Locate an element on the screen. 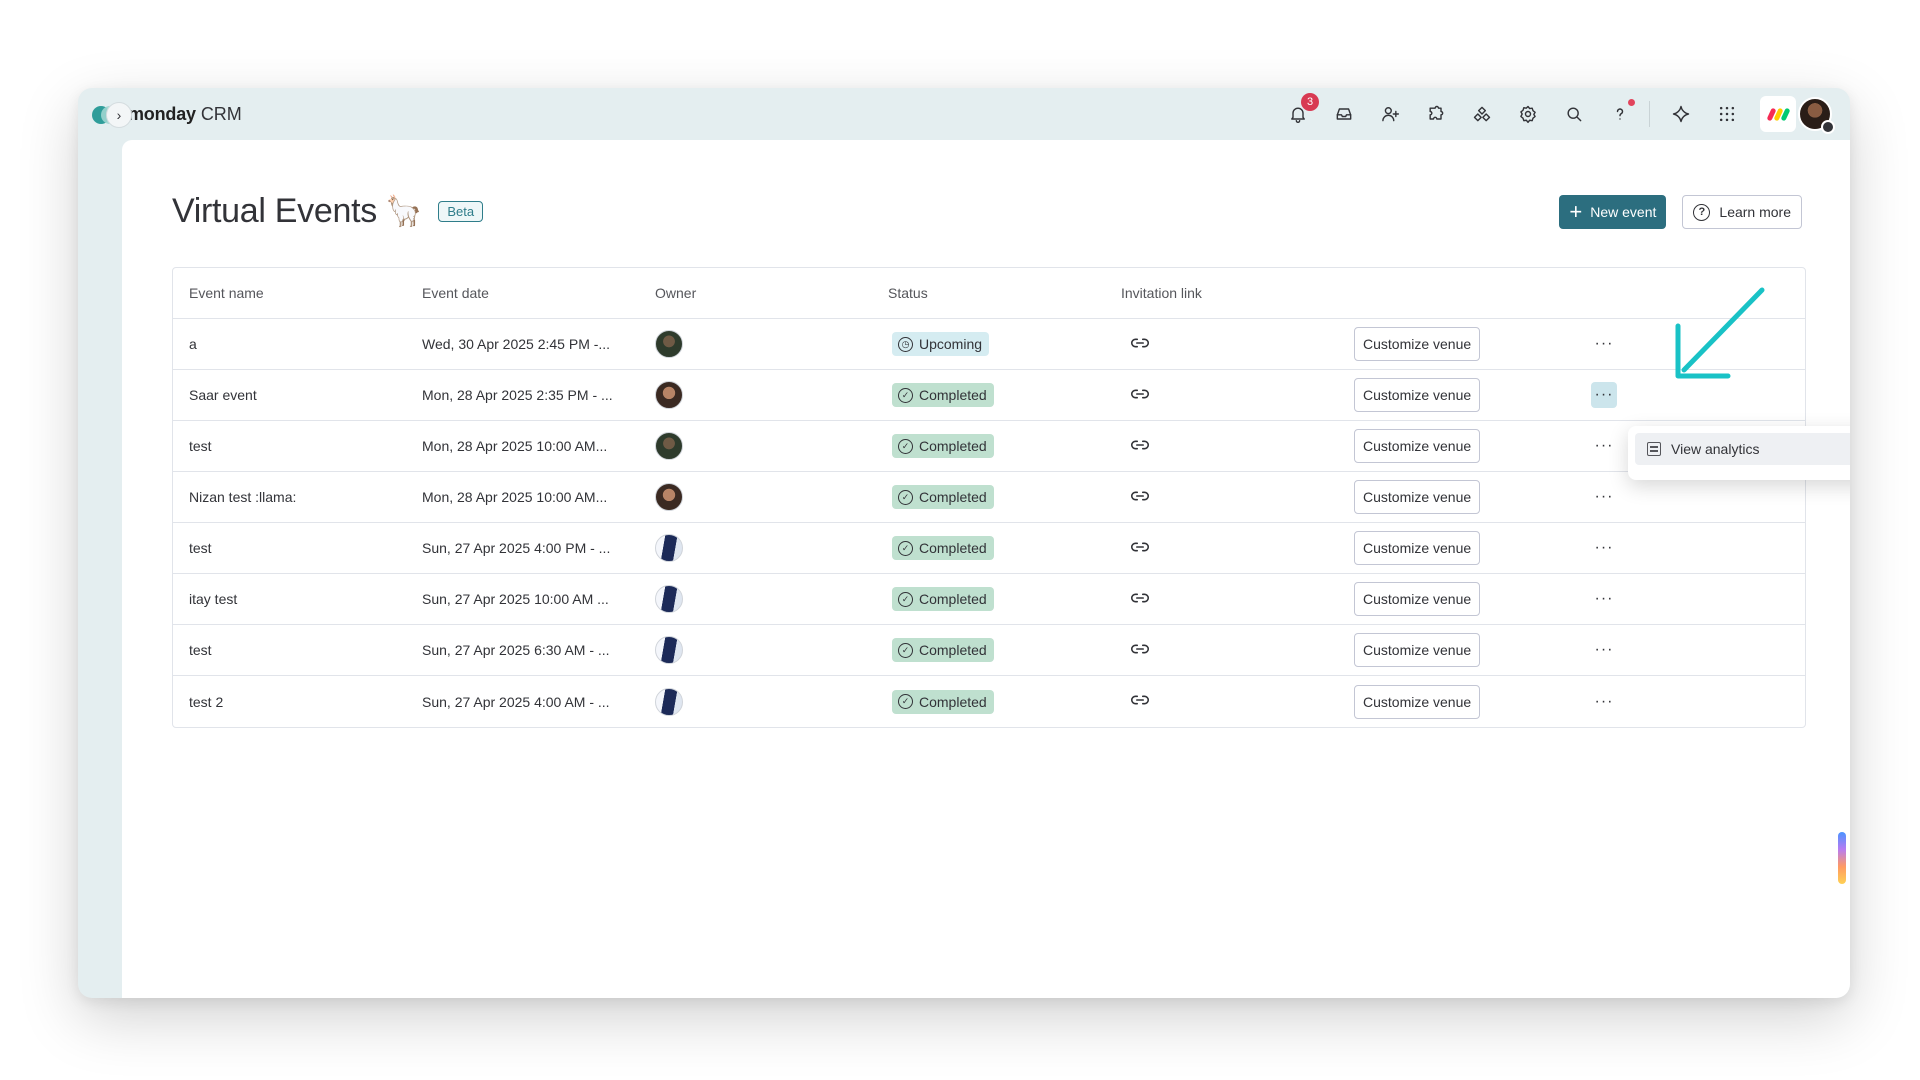 This screenshot has width=1920, height=1080. status-badge: ◷ Upcoming is located at coordinates (941, 344).